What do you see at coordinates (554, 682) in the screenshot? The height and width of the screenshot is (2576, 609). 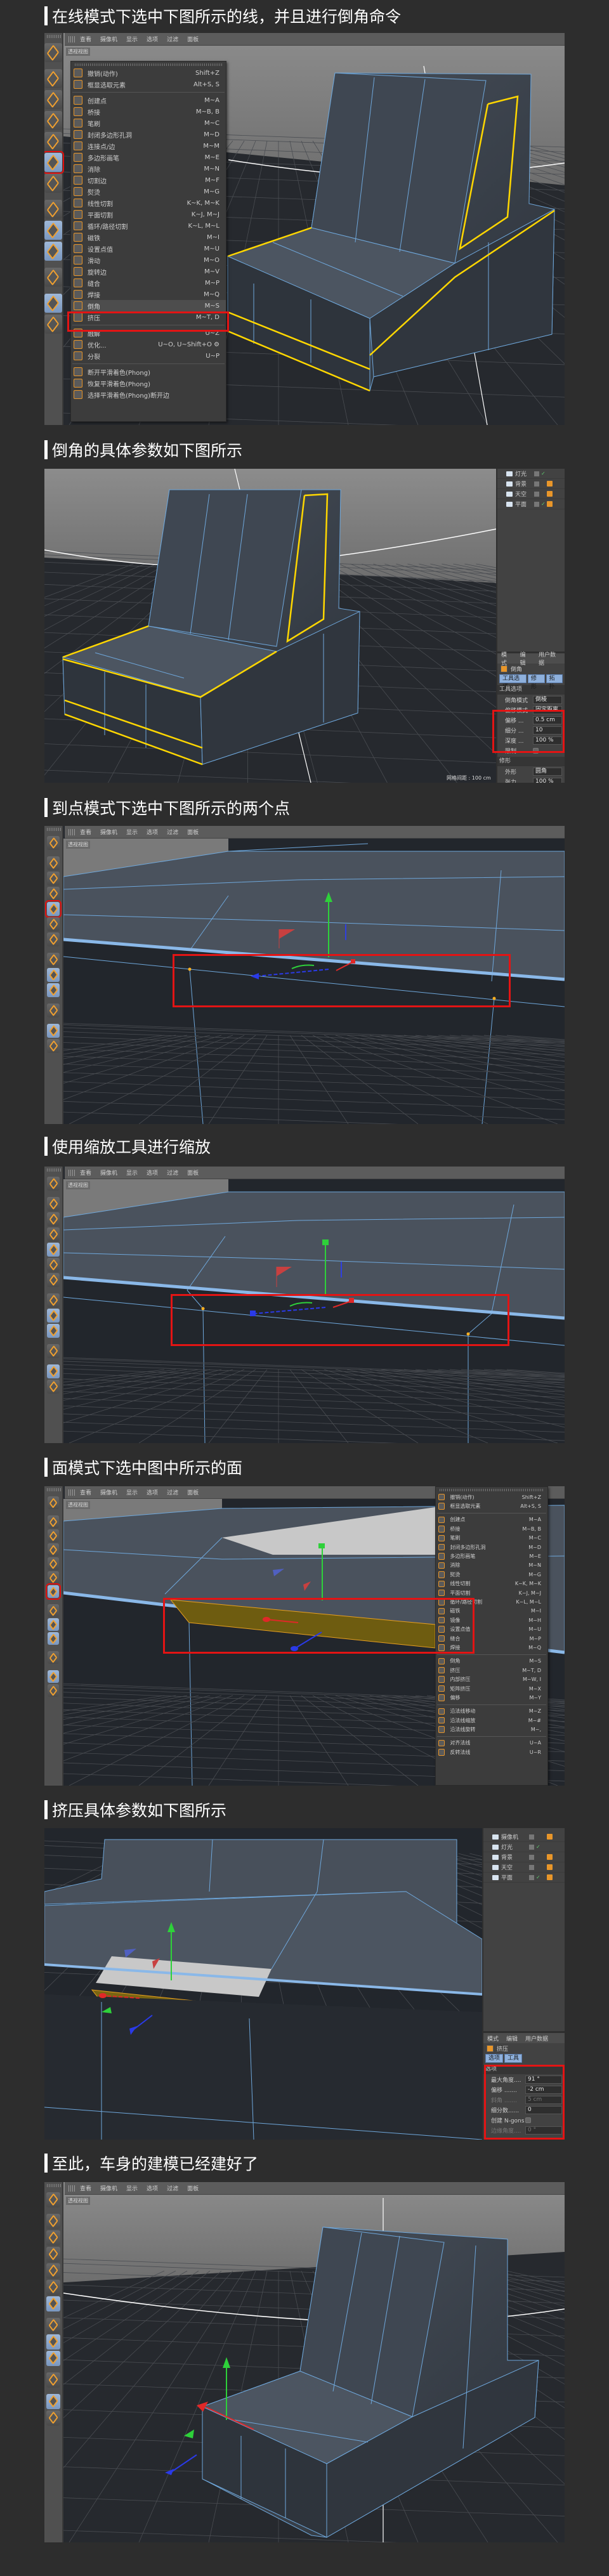 I see `tab-topology: 拓扑` at bounding box center [554, 682].